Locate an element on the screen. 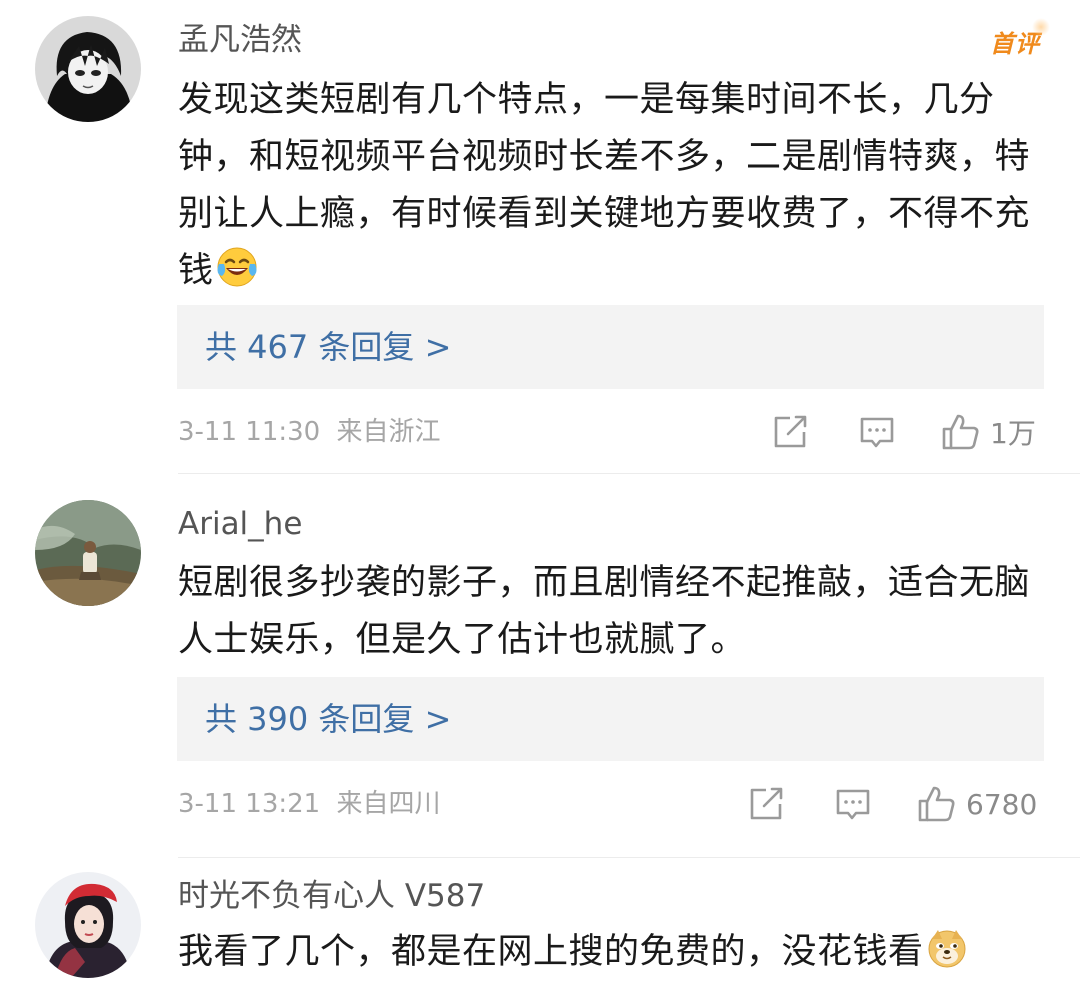  replies-box: 共 390 条回复 > is located at coordinates (610, 719).